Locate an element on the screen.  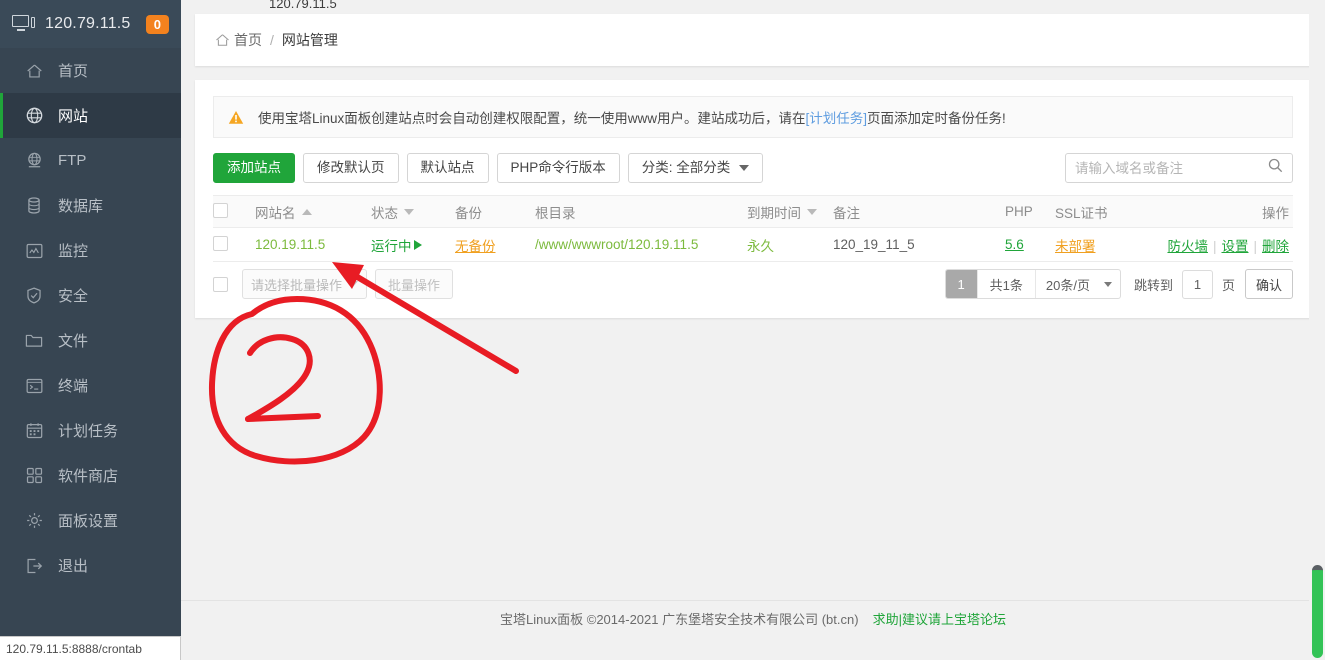
confirm-button: 确认 is located at coordinates (1268, 284).